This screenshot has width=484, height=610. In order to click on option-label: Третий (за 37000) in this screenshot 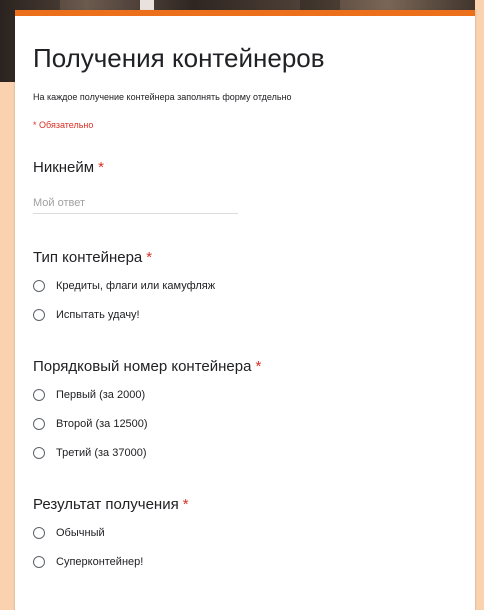, I will do `click(101, 453)`.